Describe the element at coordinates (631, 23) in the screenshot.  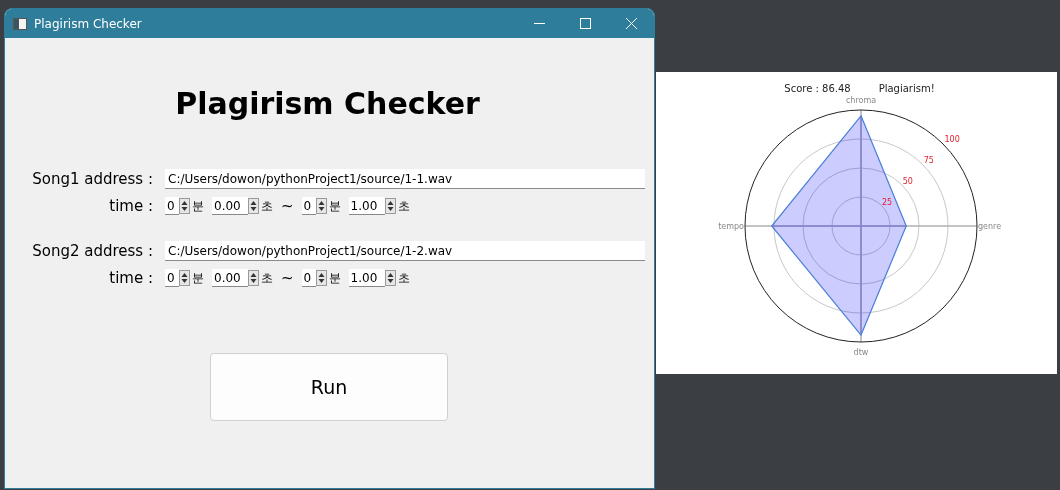
I see `close-icon` at that location.